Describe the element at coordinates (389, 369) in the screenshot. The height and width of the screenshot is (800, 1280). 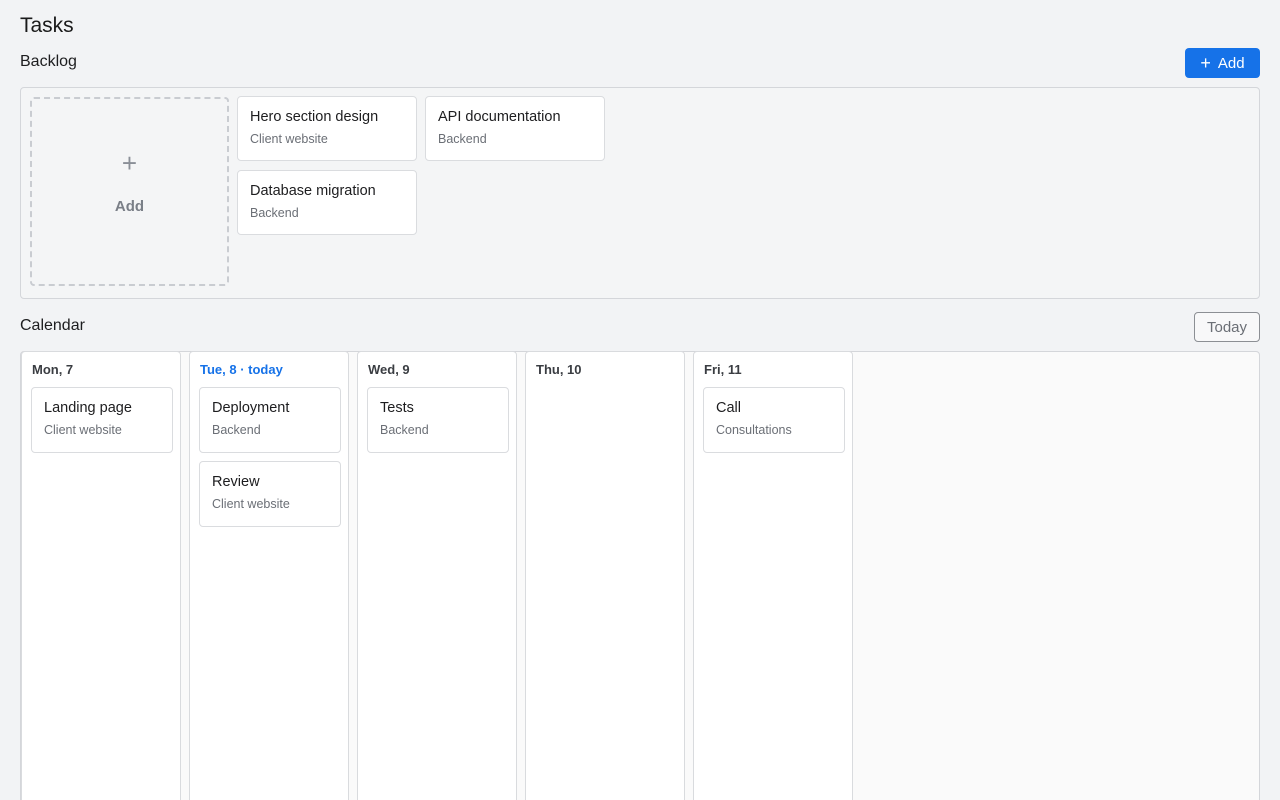
I see `day-header: Wed, 9` at that location.